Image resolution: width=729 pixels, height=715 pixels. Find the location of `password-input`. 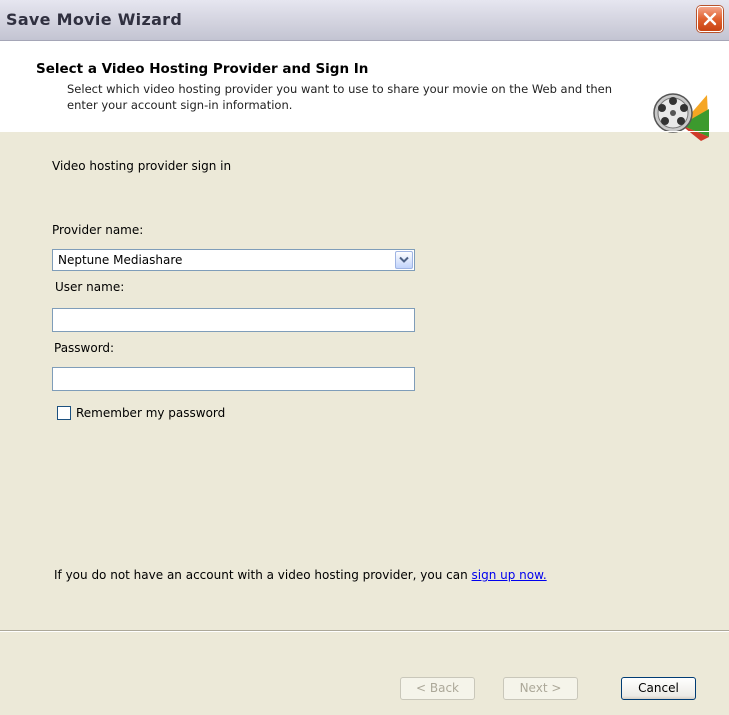

password-input is located at coordinates (233, 379).